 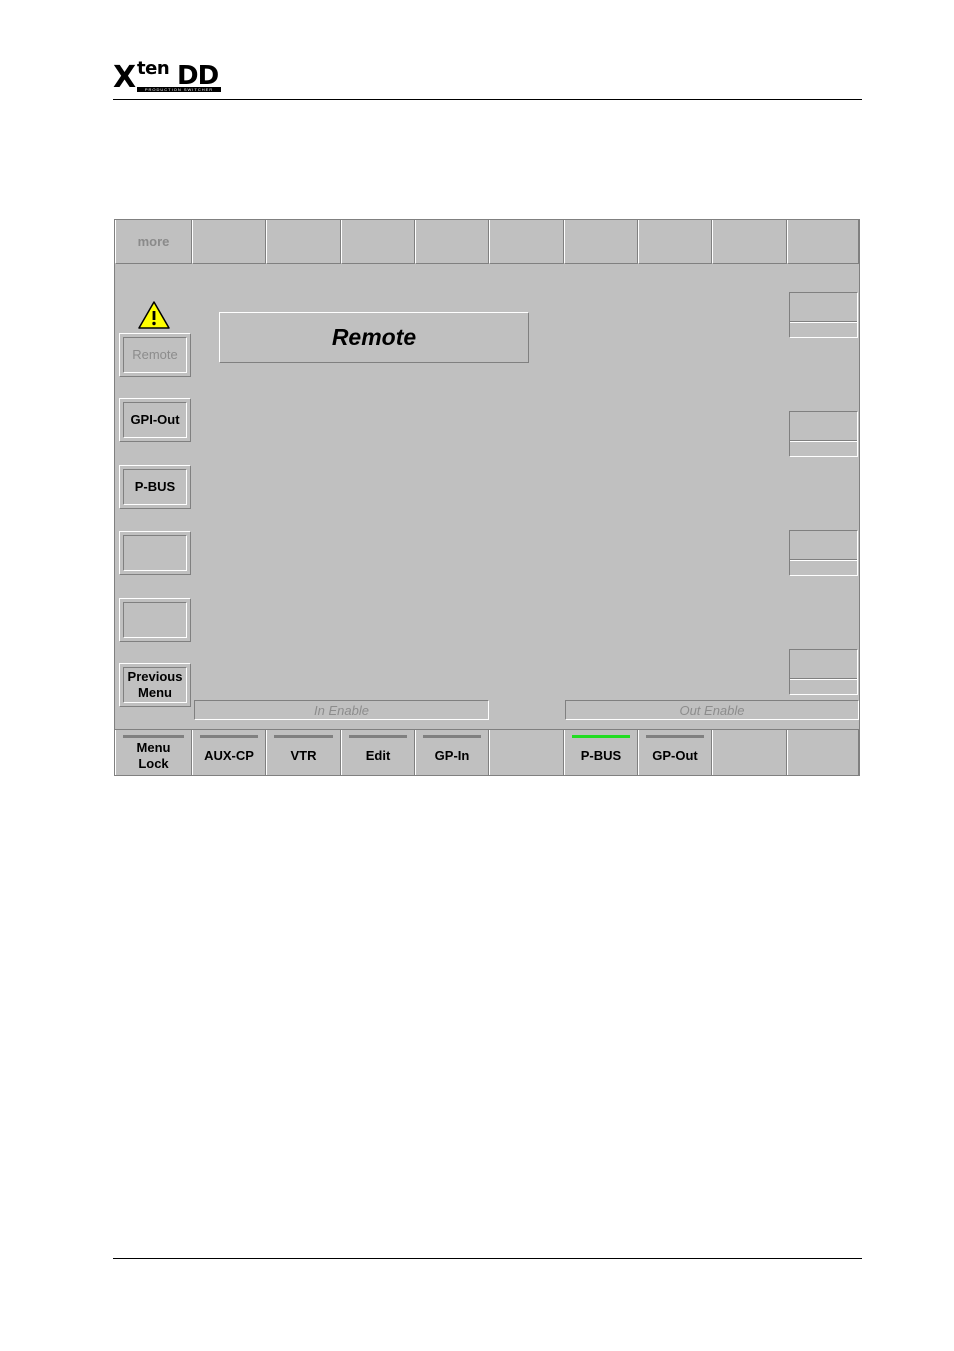 I want to click on vtr-button: VTR, so click(x=303, y=752).